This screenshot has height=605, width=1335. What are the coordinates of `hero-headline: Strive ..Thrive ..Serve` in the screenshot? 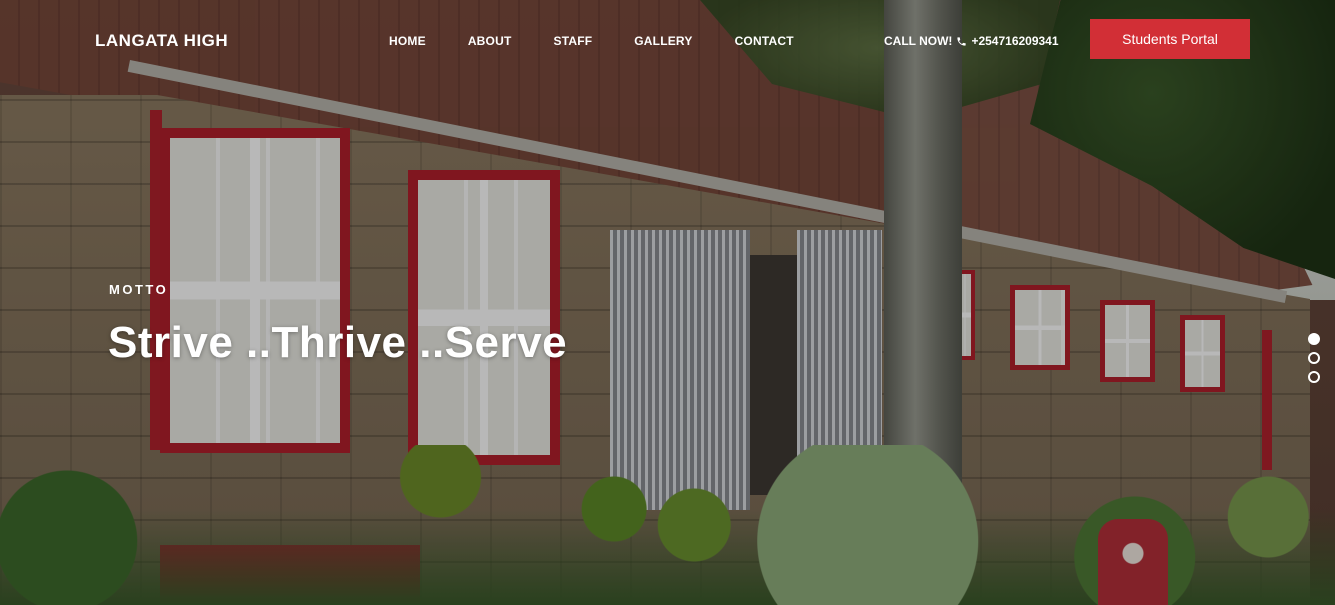 It's located at (338, 342).